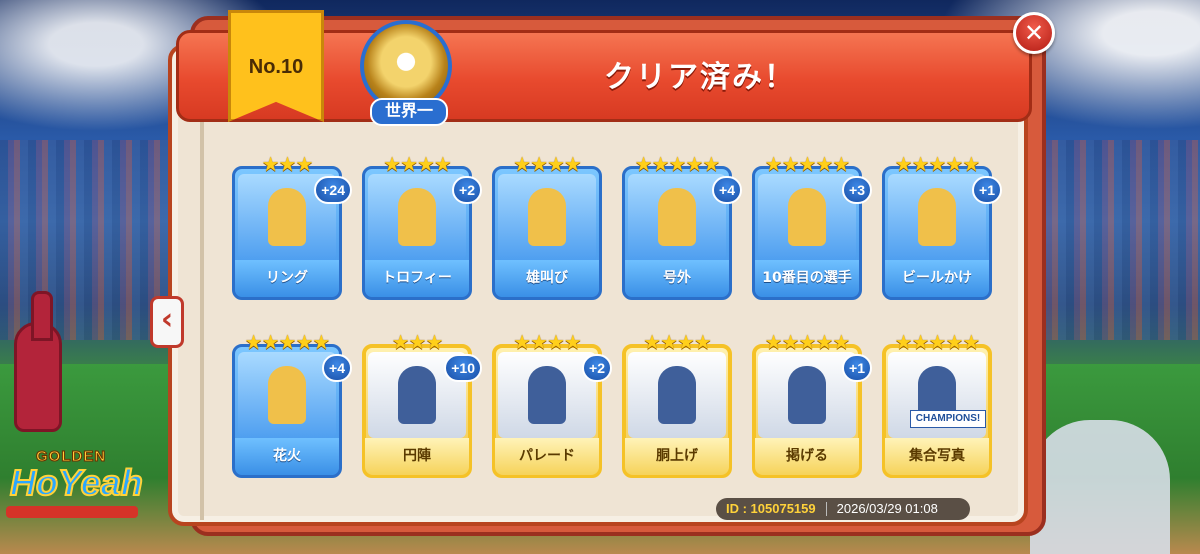  Describe the element at coordinates (677, 278) in the screenshot. I see `card-label: 号外` at that location.